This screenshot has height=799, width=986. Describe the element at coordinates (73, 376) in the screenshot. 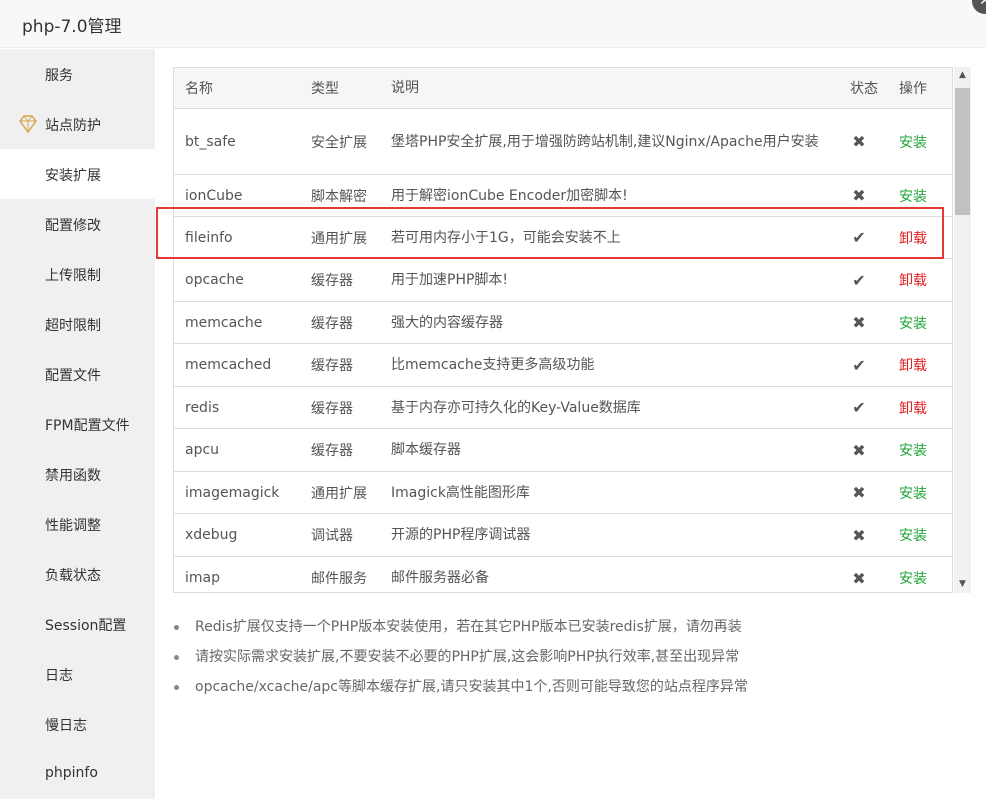

I see `sidebar-item-label: 配置文件` at that location.